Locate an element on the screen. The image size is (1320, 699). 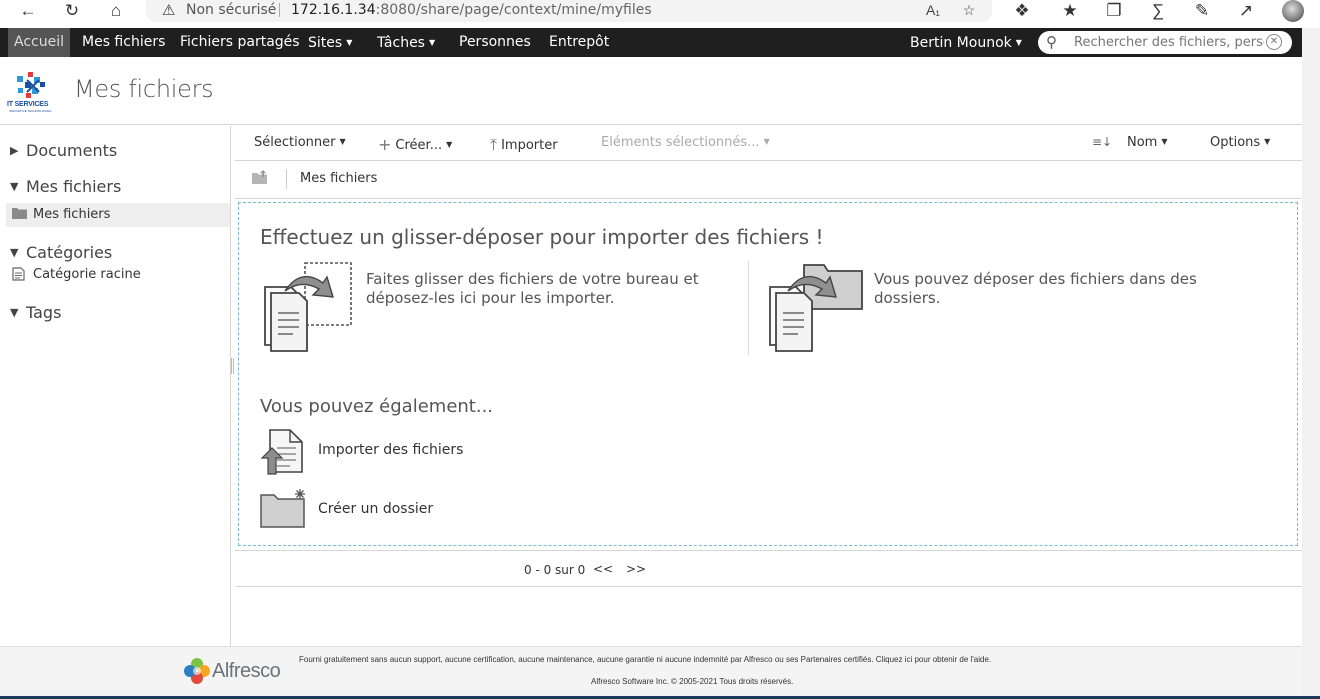
search-input is located at coordinates (1169, 42).